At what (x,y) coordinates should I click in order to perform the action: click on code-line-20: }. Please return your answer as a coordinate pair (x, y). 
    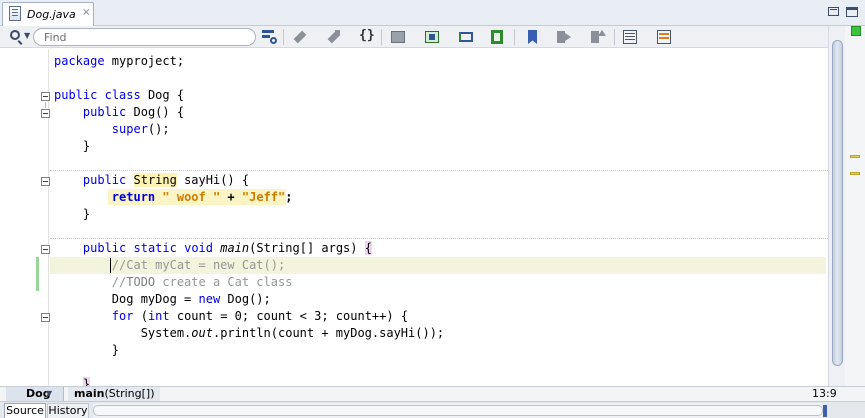
    Looking at the image, I should click on (72, 381).